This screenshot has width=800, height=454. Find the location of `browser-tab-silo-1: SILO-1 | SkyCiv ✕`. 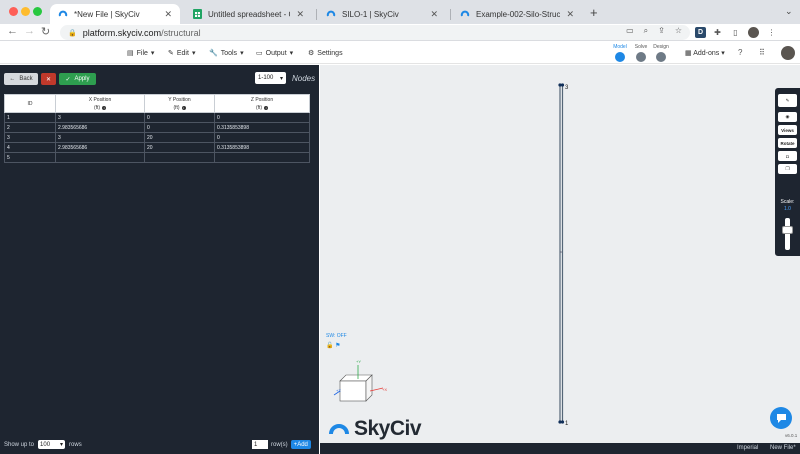

browser-tab-silo-1: SILO-1 | SkyCiv ✕ is located at coordinates (382, 14).